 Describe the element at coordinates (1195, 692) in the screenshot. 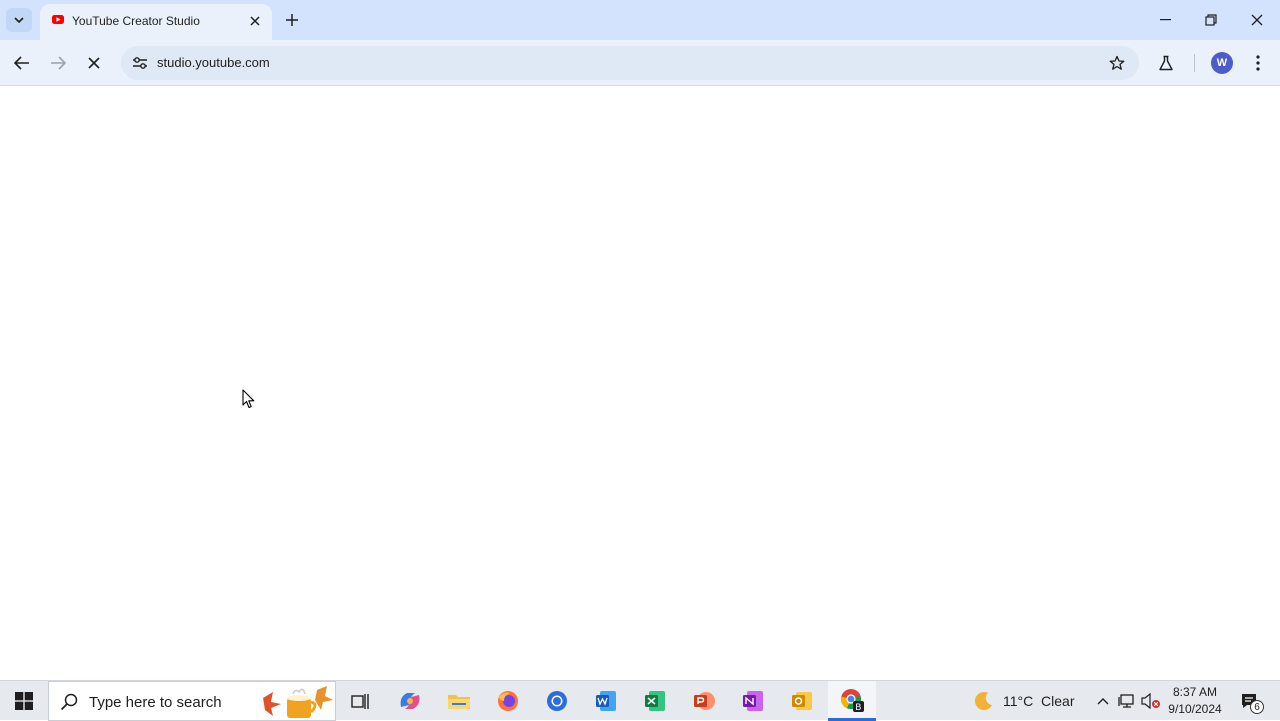

I see `clock-time: 8:37 AM` at that location.